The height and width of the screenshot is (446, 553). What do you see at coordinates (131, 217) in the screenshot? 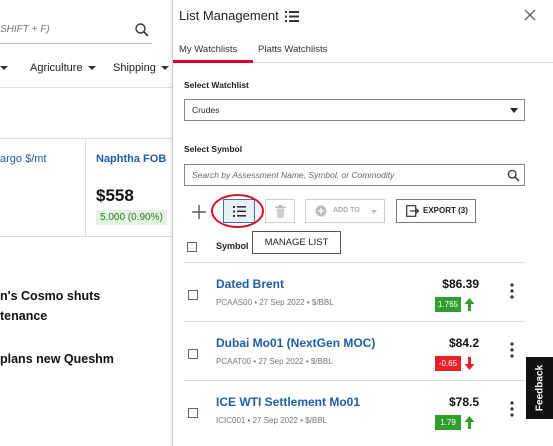
I see `price-card-change: 5.000 (0.90%)` at bounding box center [131, 217].